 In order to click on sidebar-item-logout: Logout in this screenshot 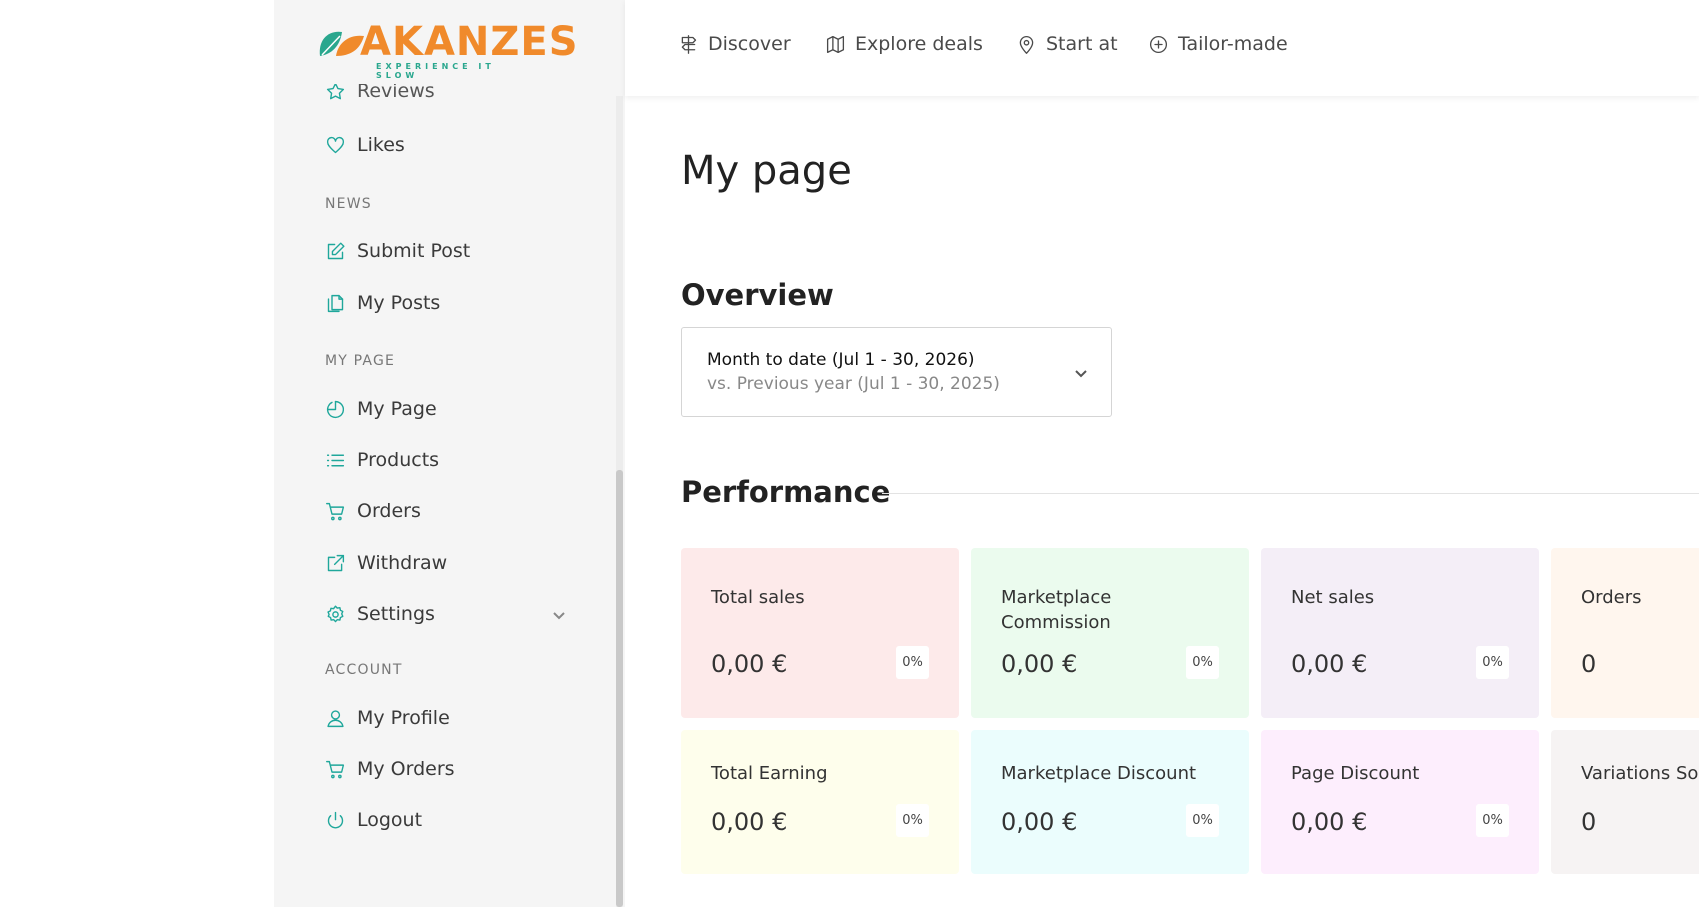, I will do `click(373, 820)`.